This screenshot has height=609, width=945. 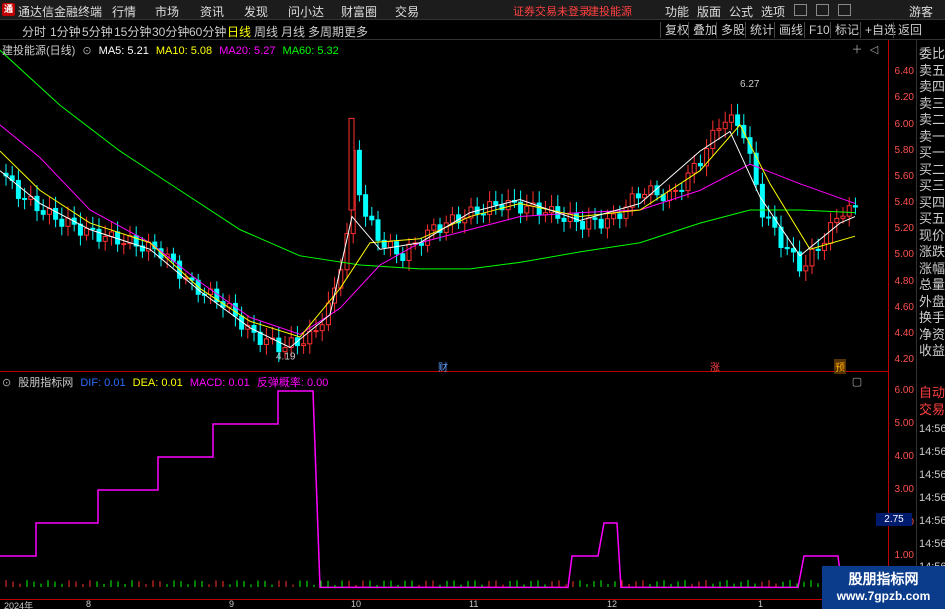 What do you see at coordinates (306, 11) in the screenshot?
I see `menu-item-ask: 问小达` at bounding box center [306, 11].